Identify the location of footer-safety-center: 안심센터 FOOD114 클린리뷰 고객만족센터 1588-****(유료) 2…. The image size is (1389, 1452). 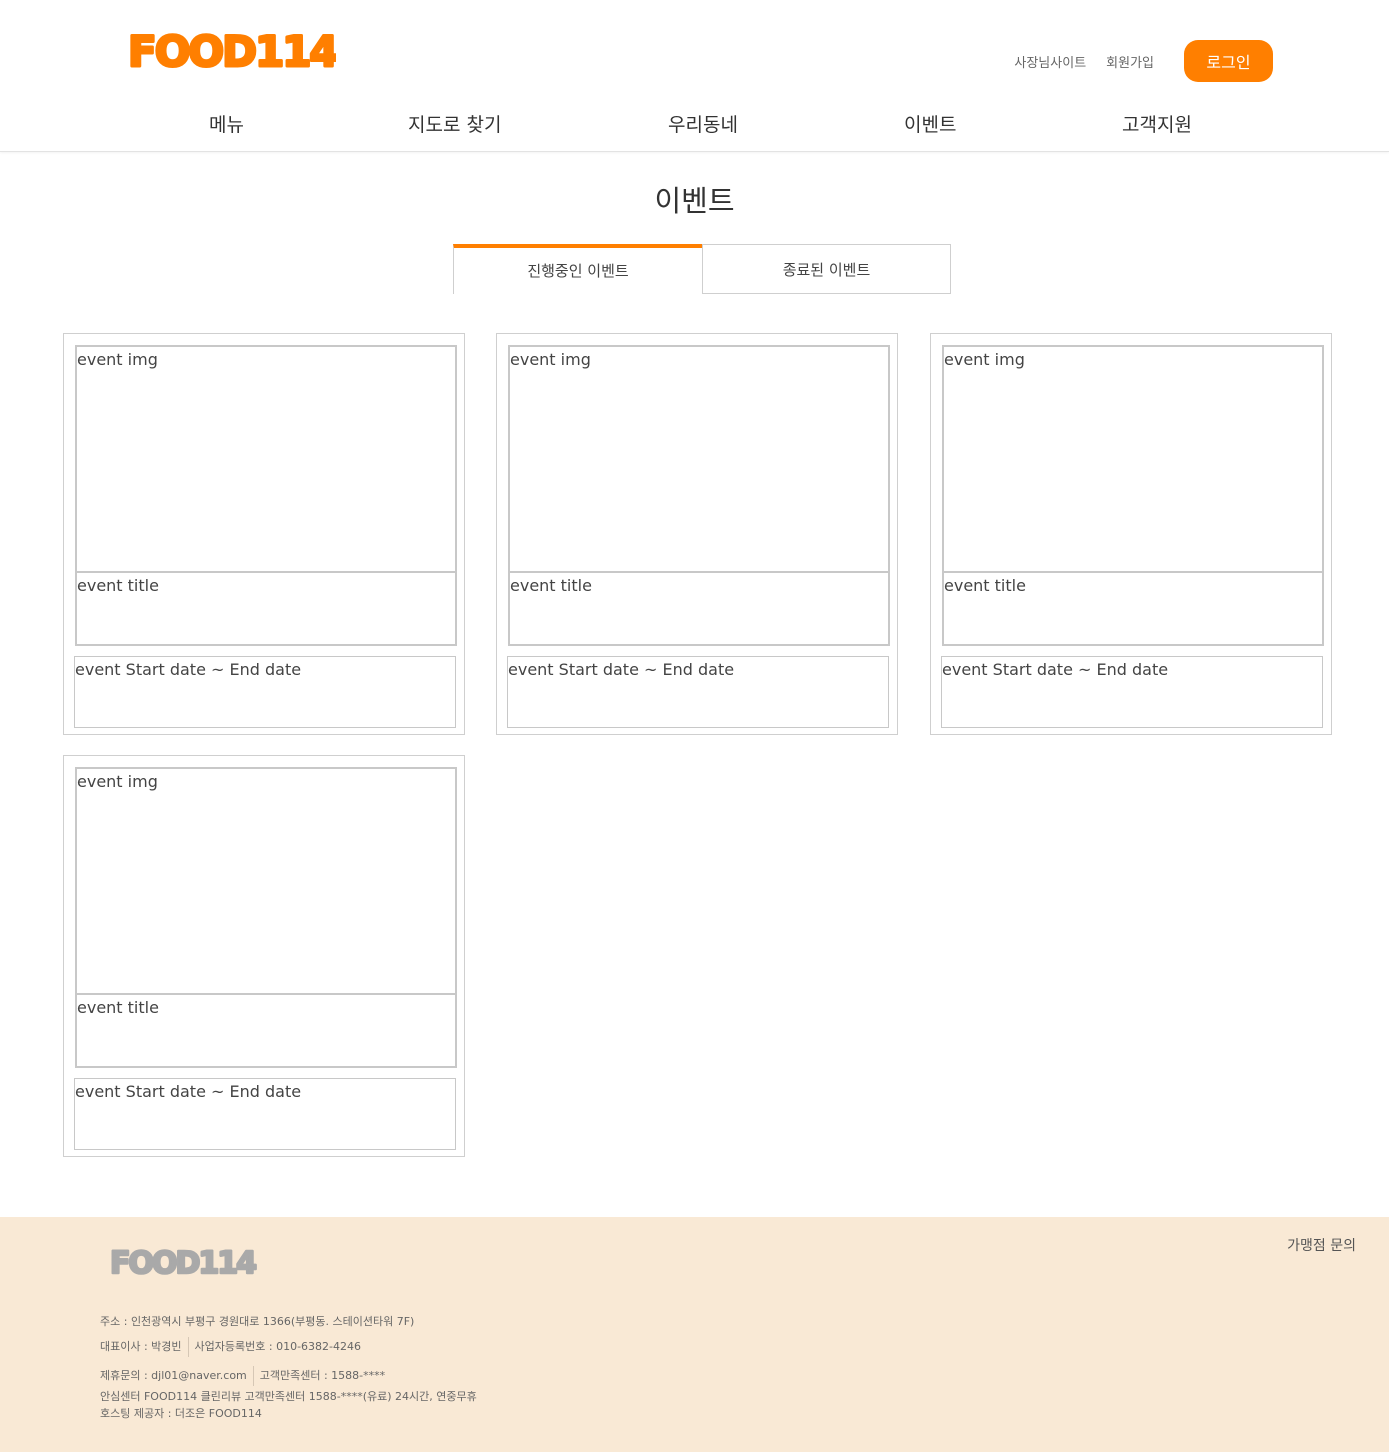
(288, 1396).